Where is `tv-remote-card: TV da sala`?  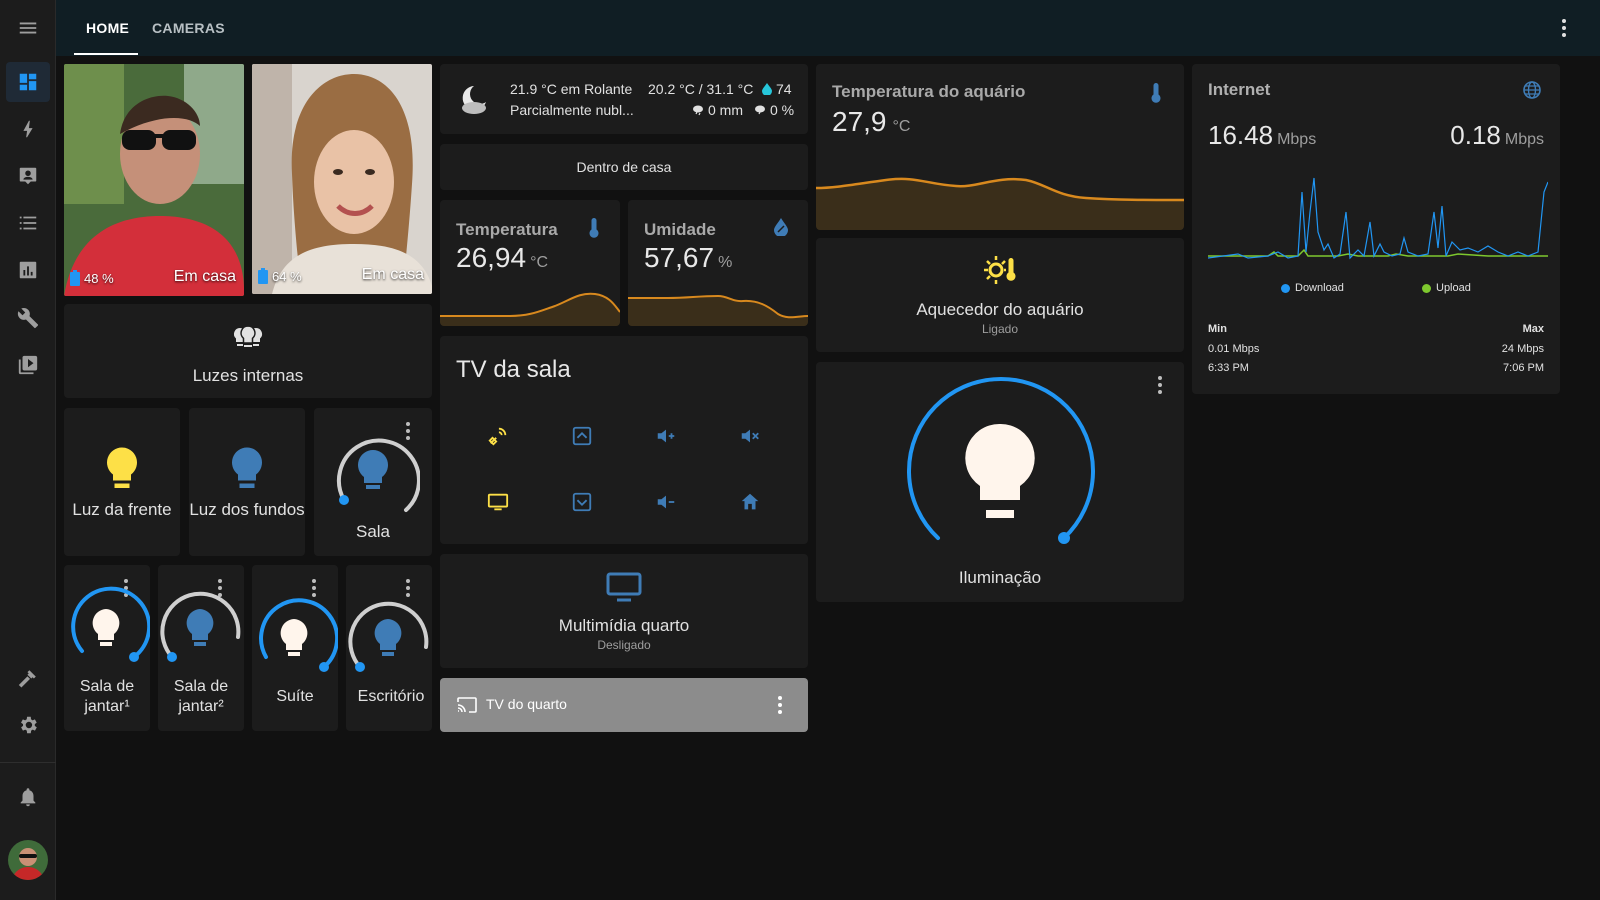 tv-remote-card: TV da sala is located at coordinates (624, 440).